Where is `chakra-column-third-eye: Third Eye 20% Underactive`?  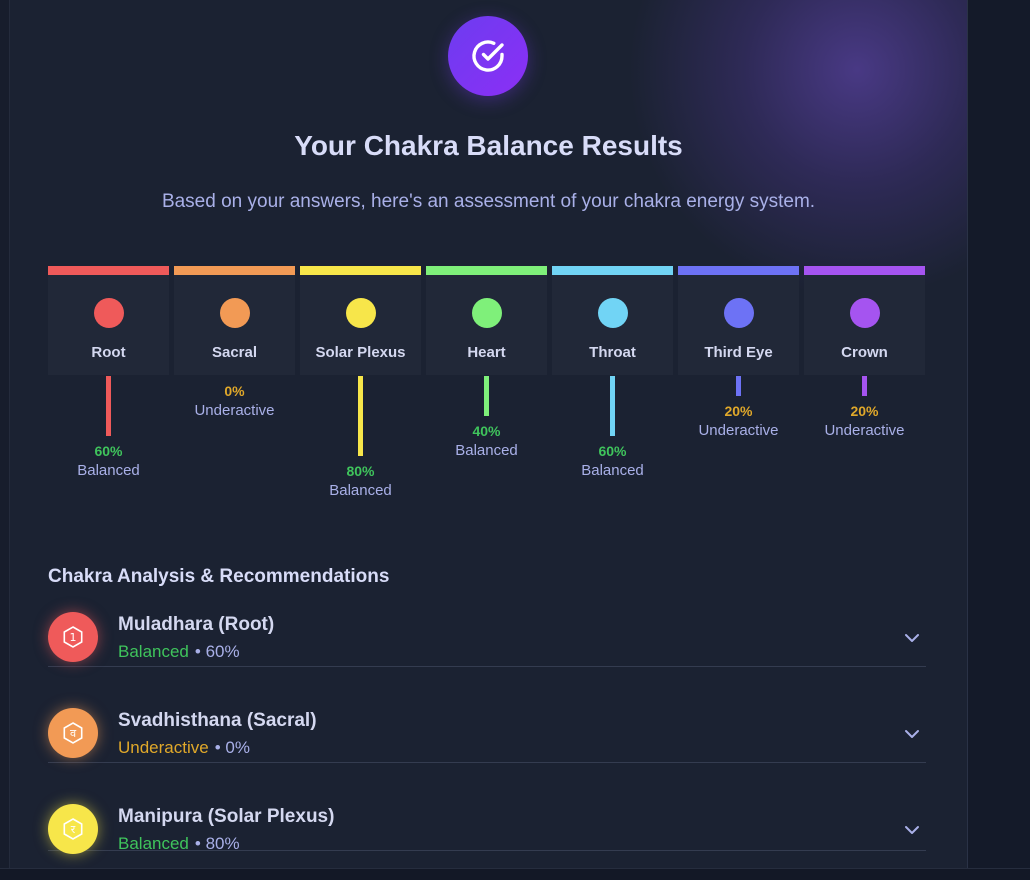
chakra-column-third-eye: Third Eye 20% Underactive is located at coordinates (738, 352).